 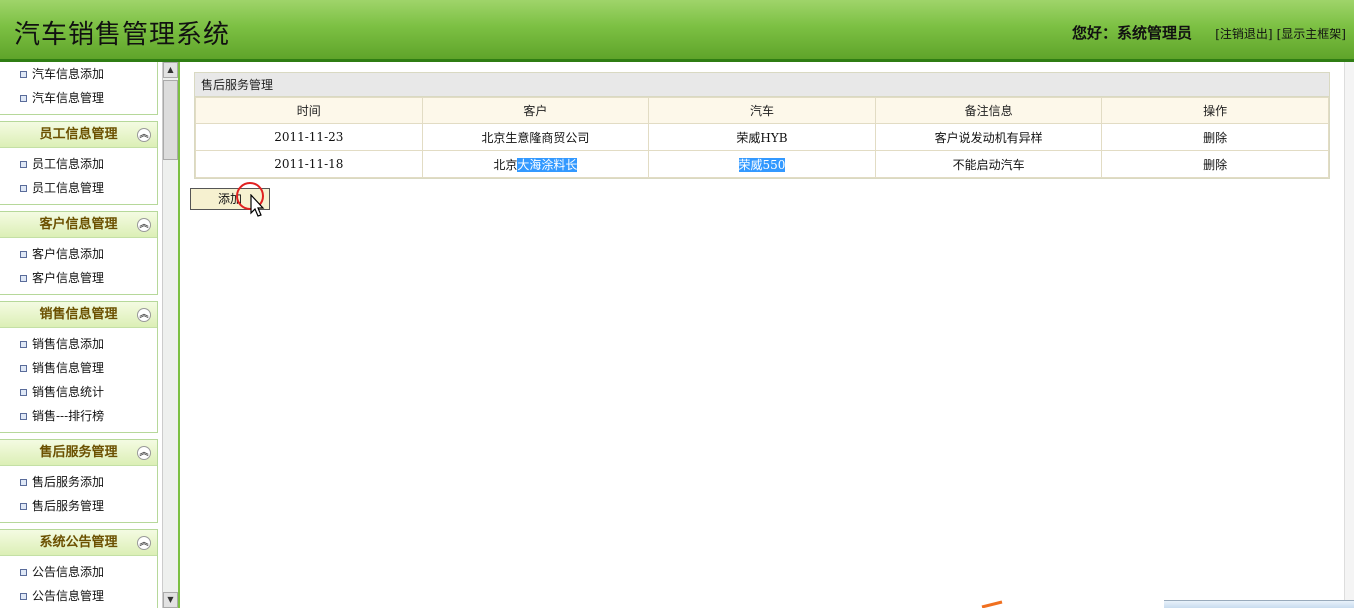 I want to click on cell-time: 2011-11-23, so click(x=309, y=137).